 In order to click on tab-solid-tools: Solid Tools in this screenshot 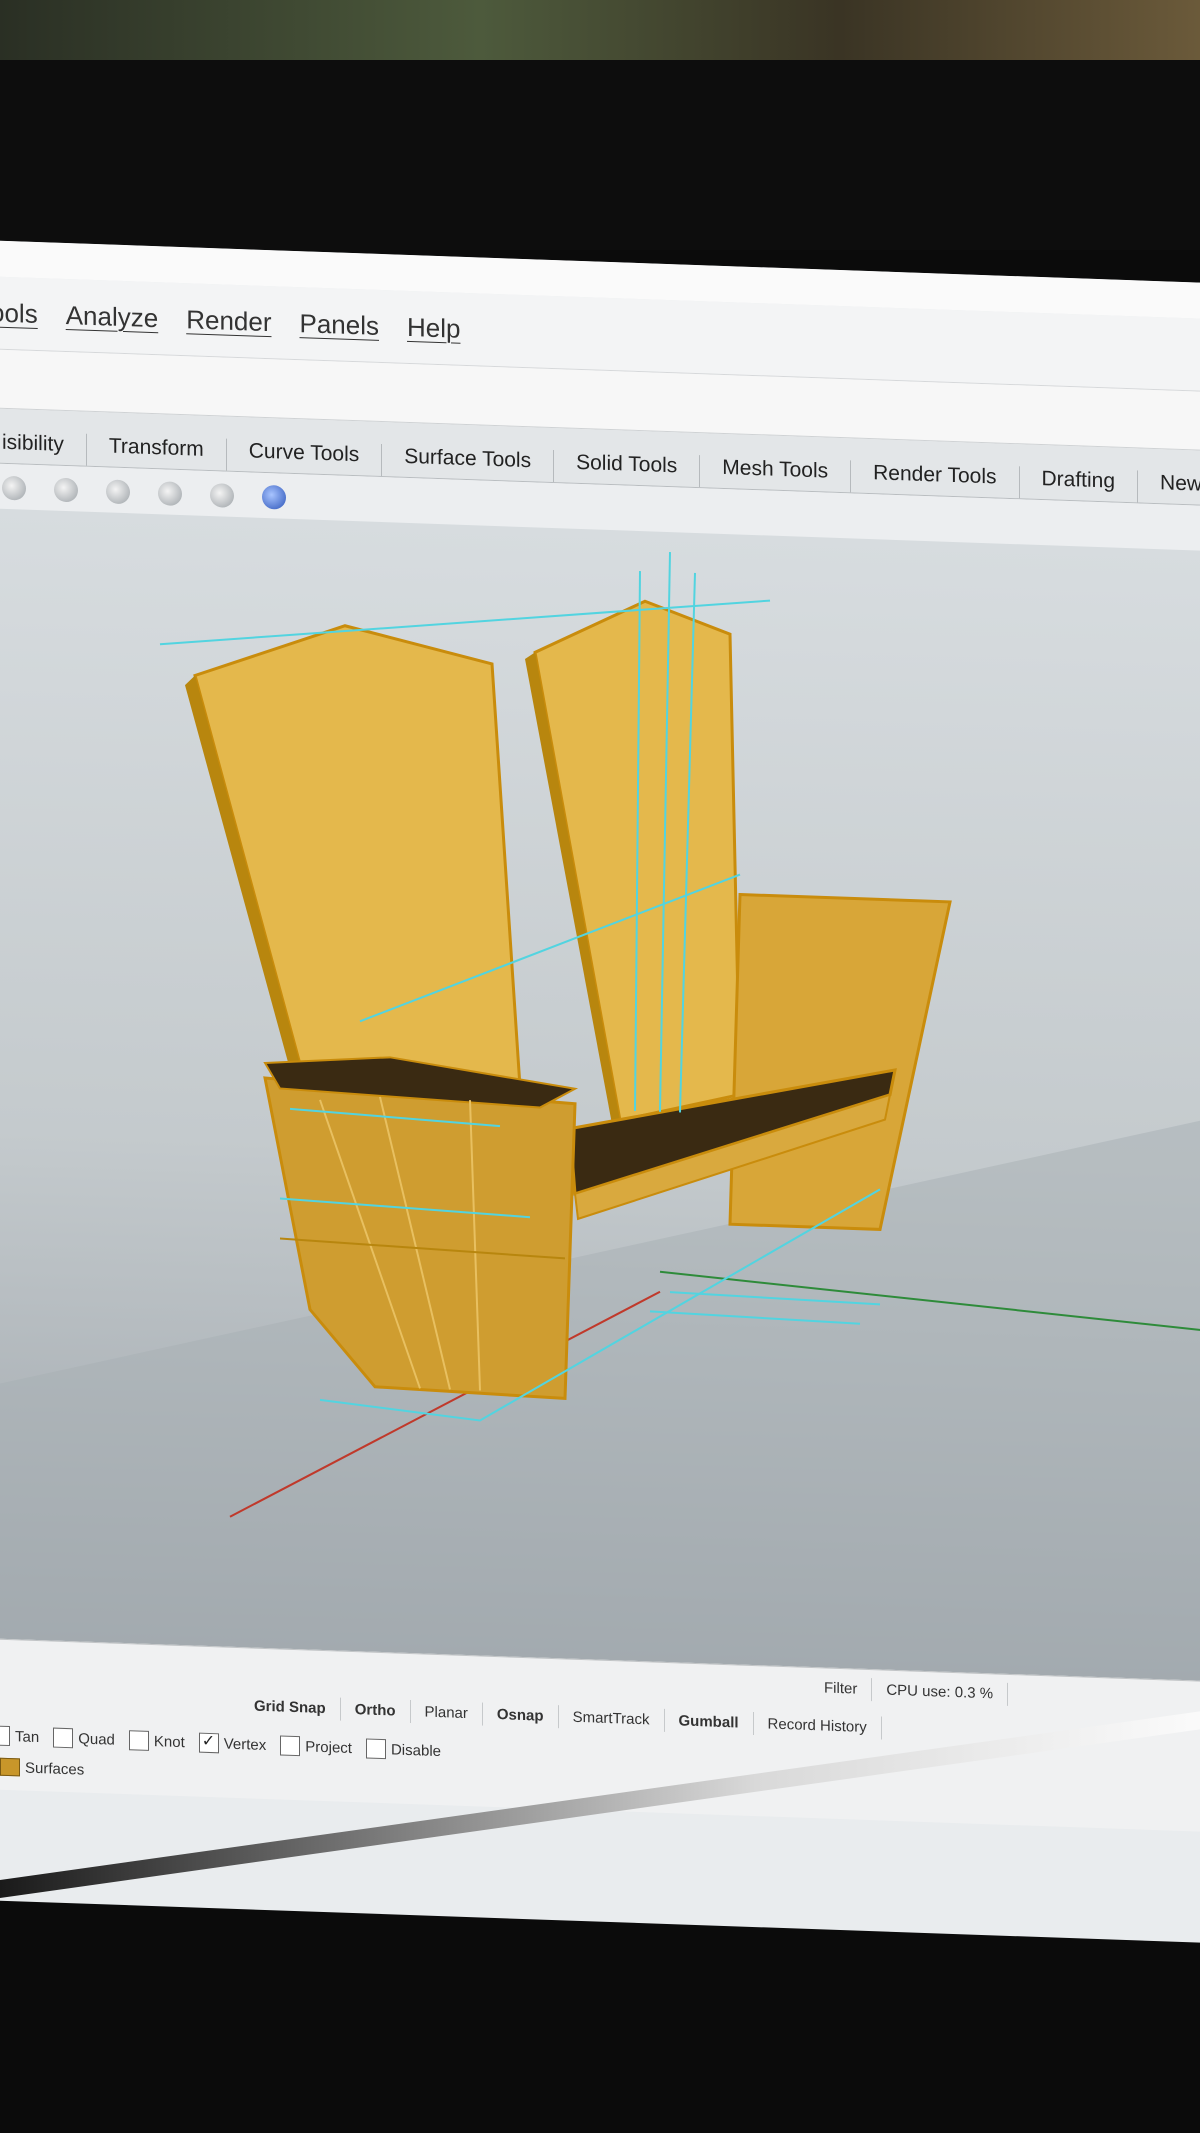, I will do `click(627, 469)`.